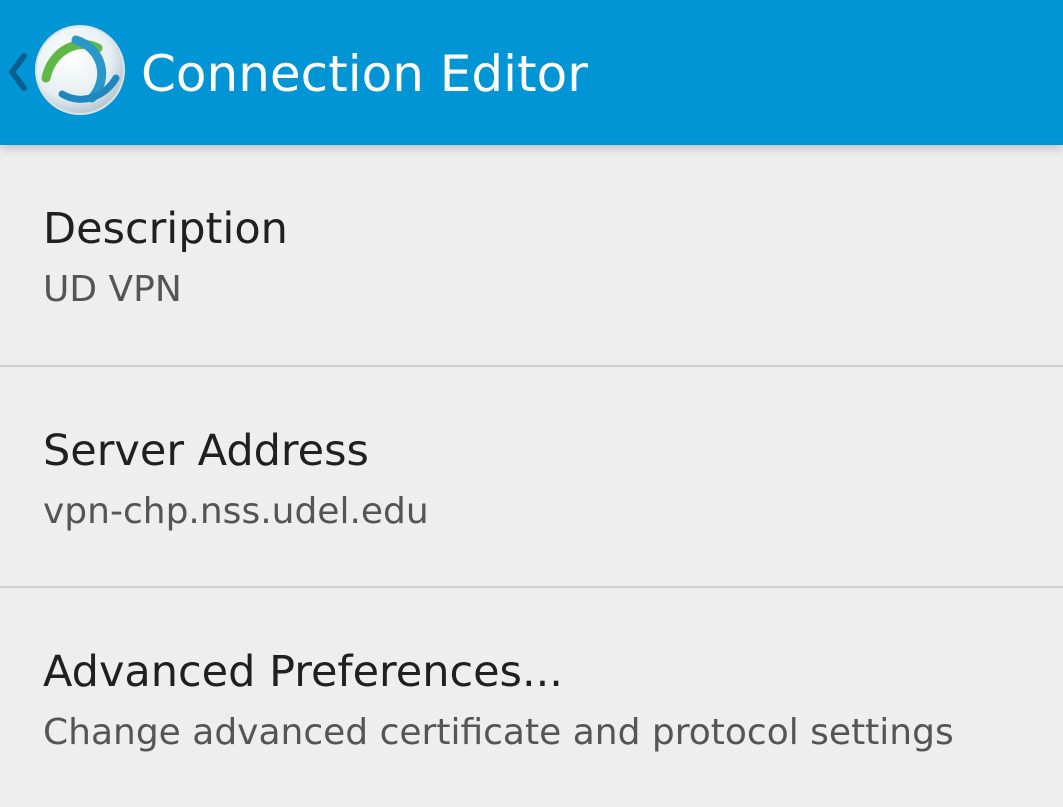  What do you see at coordinates (364, 74) in the screenshot?
I see `screen-title: Connection Editor` at bounding box center [364, 74].